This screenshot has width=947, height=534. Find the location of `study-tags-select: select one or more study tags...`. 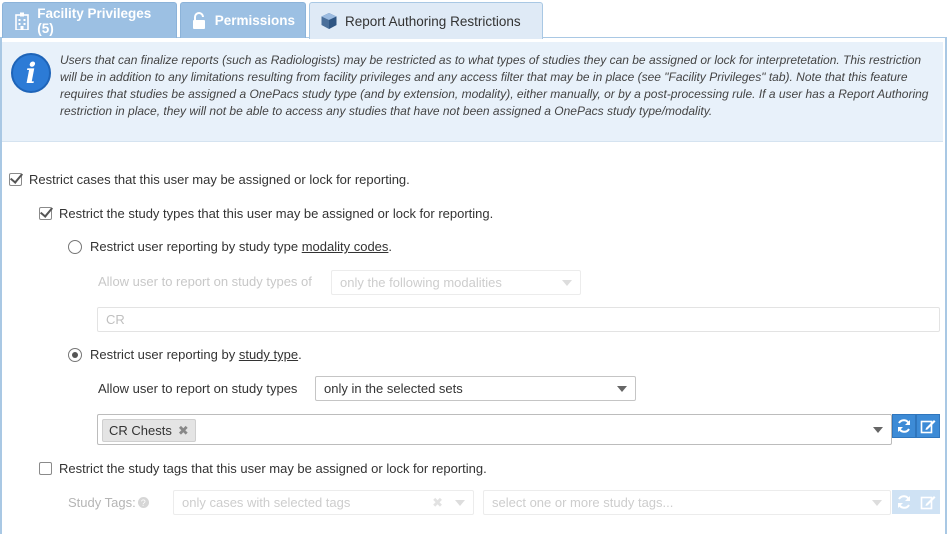

study-tags-select: select one or more study tags... is located at coordinates (687, 502).